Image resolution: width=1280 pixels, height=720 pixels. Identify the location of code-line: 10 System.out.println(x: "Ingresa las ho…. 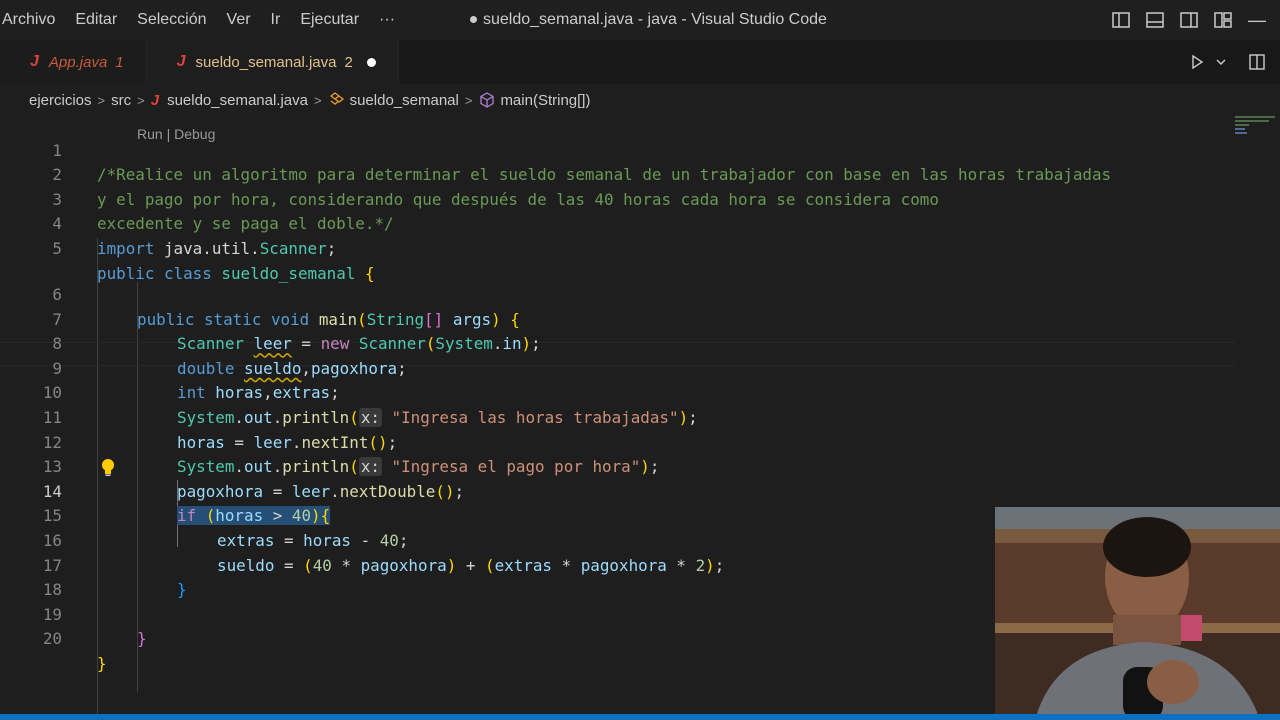
(620, 392).